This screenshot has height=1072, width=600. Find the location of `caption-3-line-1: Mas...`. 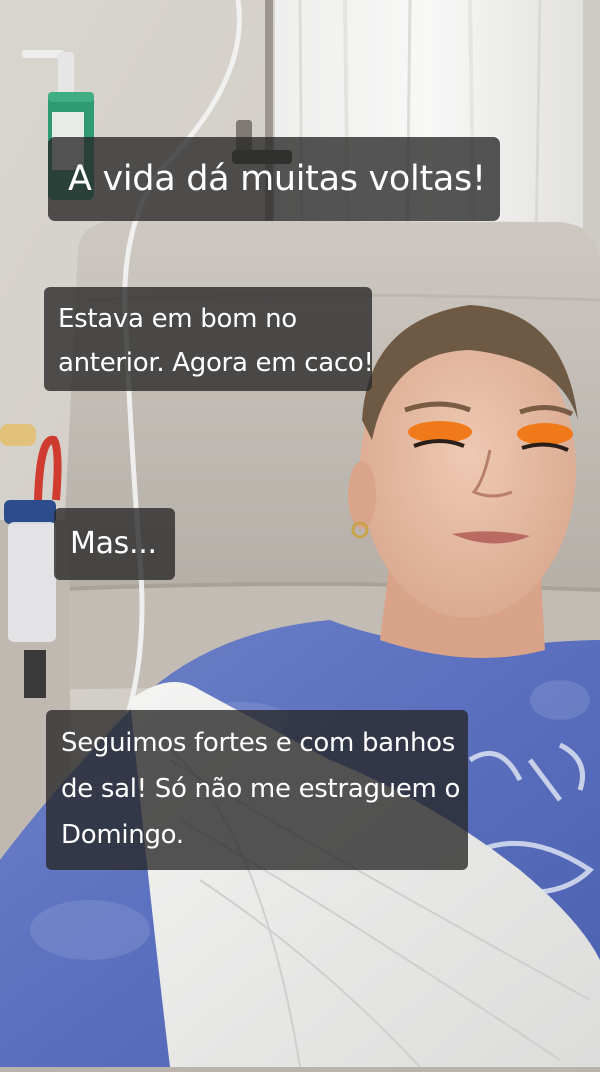

caption-3-line-1: Mas... is located at coordinates (113, 543).